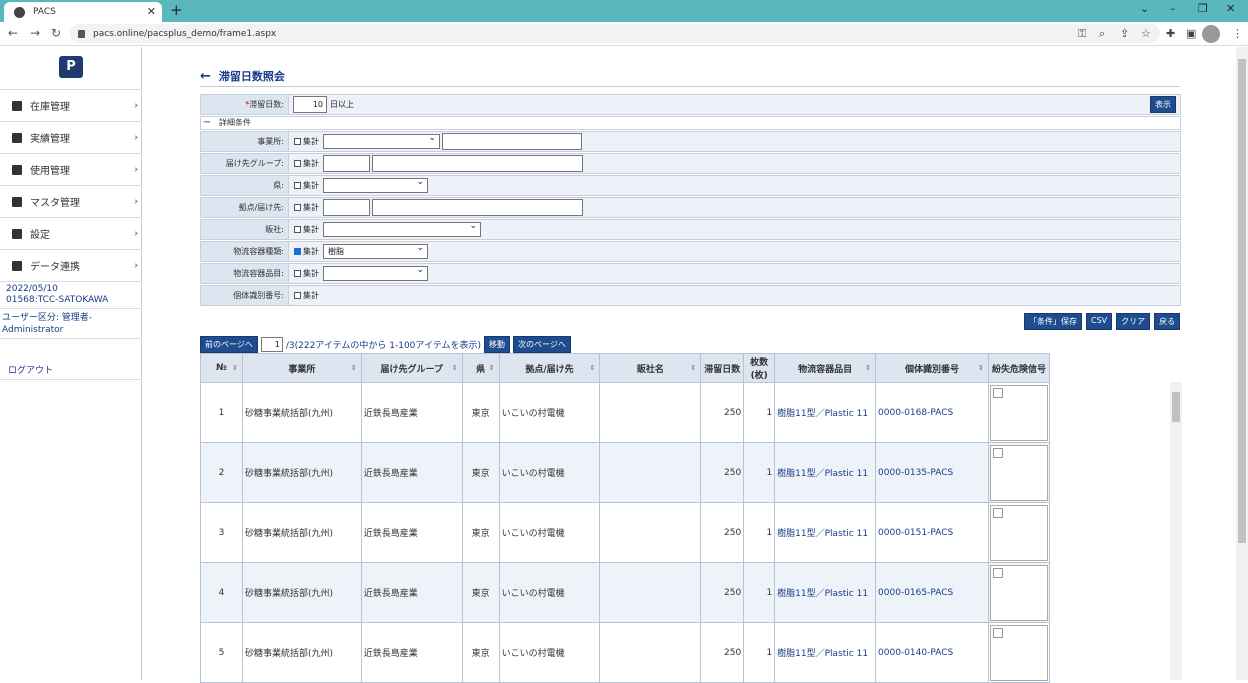  I want to click on col-item: 物流容器品目 ⇕, so click(825, 368).